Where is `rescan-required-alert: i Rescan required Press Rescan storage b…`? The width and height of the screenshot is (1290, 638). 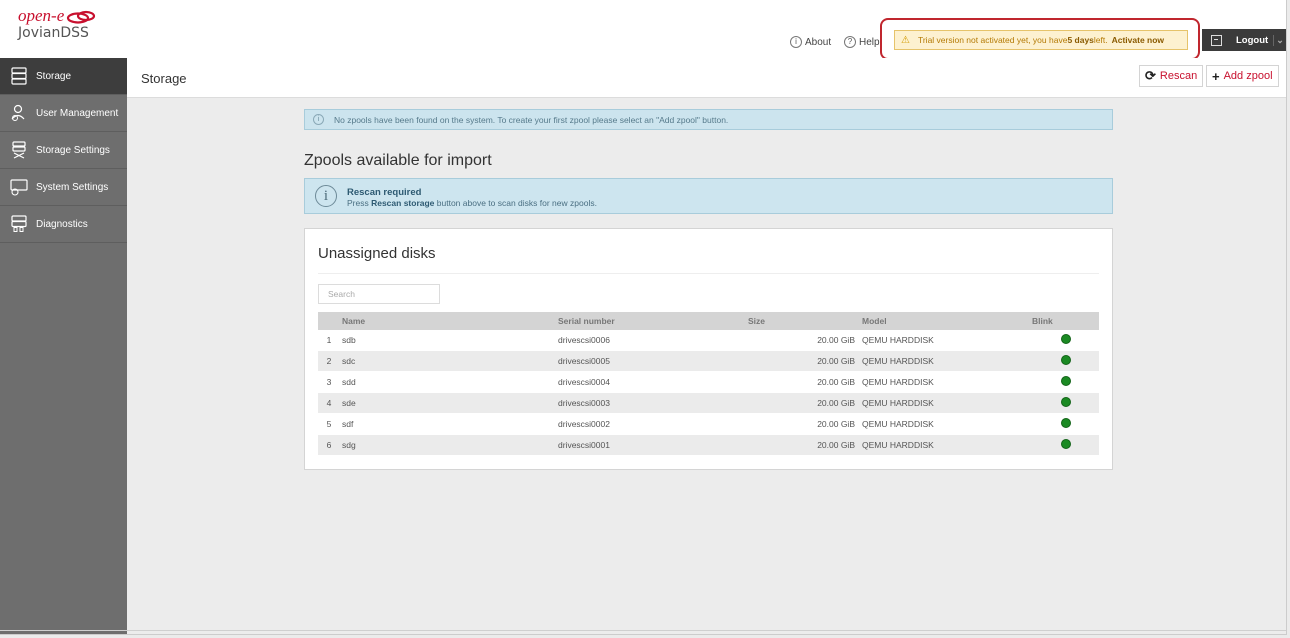 rescan-required-alert: i Rescan required Press Rescan storage b… is located at coordinates (708, 196).